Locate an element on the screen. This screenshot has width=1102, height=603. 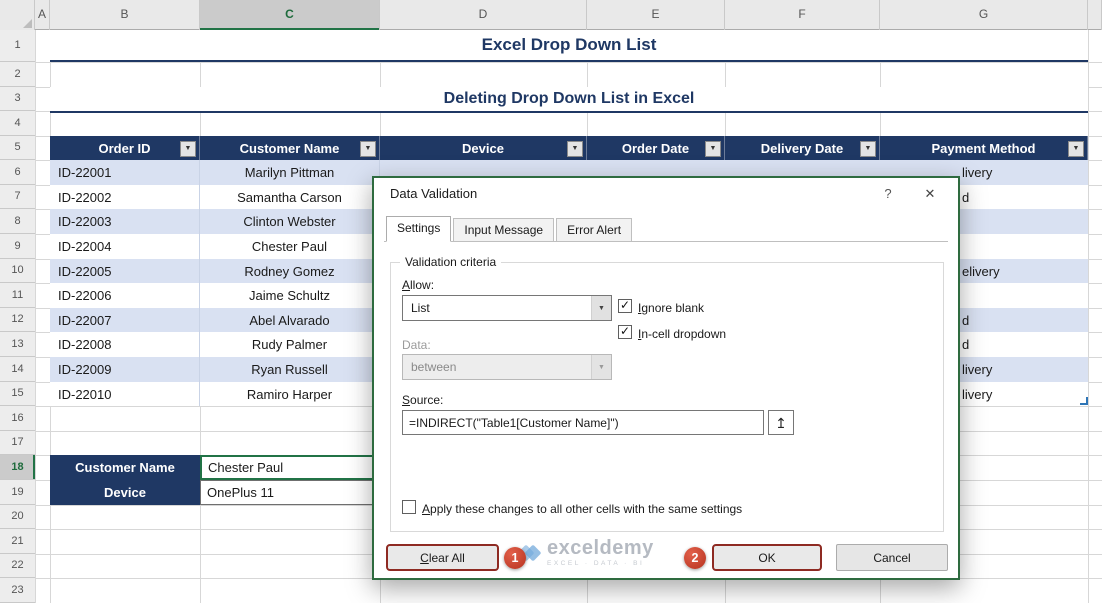
row-header-15: 15 is located at coordinates (17, 394).